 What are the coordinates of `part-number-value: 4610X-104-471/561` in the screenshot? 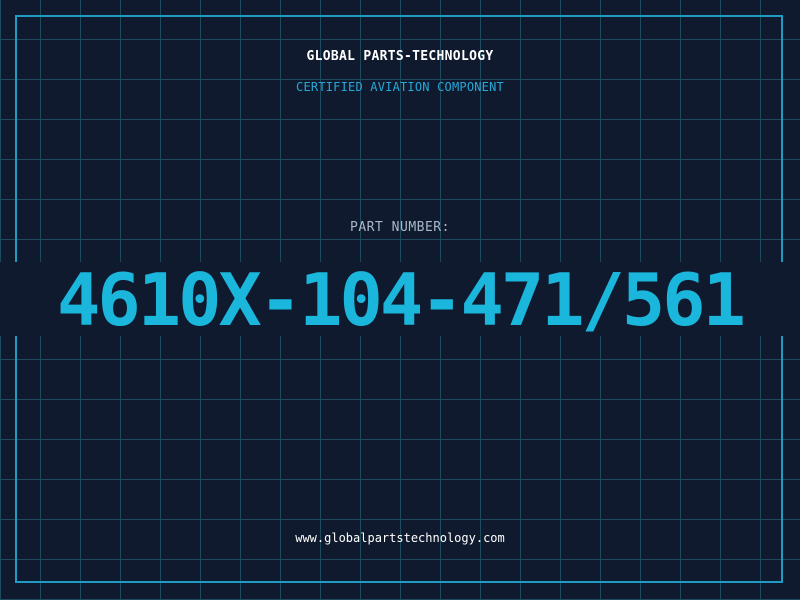 It's located at (401, 300).